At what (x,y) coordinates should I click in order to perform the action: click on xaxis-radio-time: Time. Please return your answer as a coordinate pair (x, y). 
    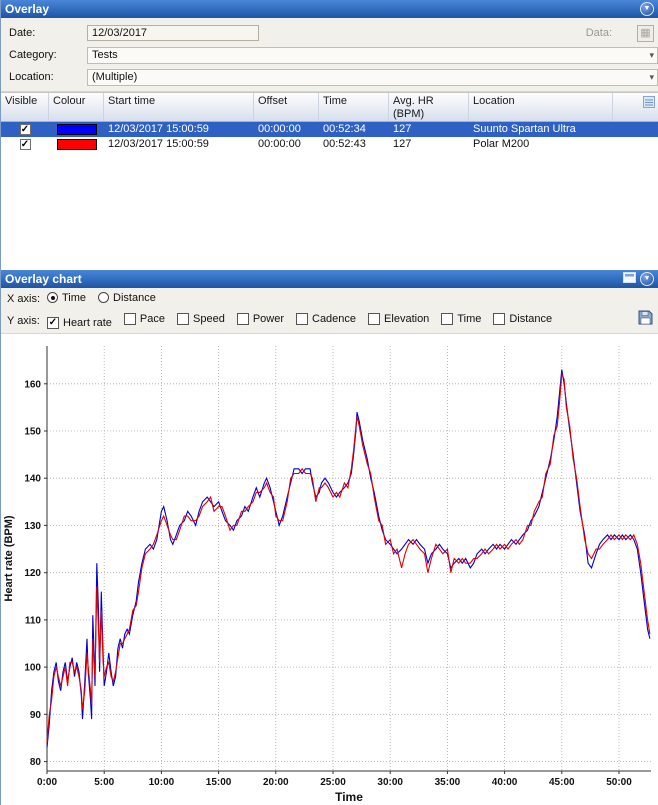
    Looking at the image, I should click on (66, 298).